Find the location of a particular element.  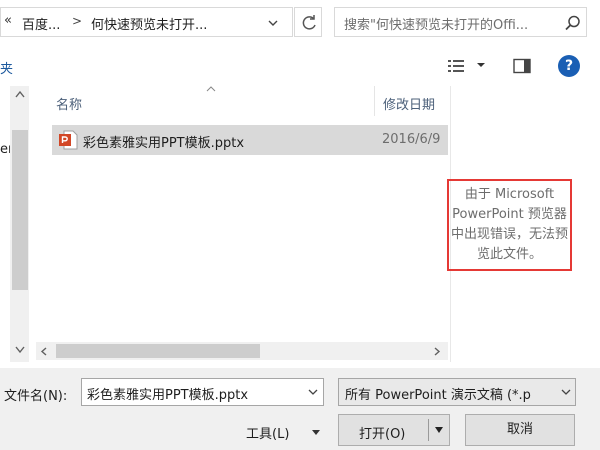

view-options-dropdown-icon is located at coordinates (481, 65).